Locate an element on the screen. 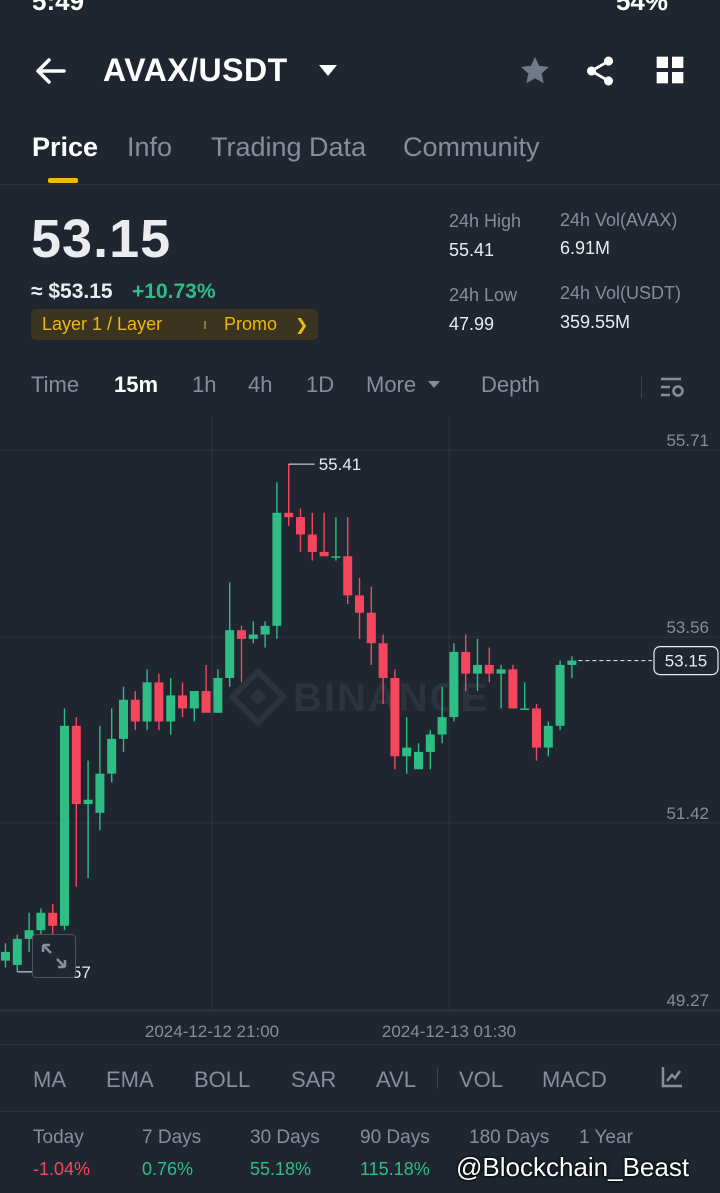 Image resolution: width=720 pixels, height=1193 pixels. indicator-divider is located at coordinates (437, 1078).